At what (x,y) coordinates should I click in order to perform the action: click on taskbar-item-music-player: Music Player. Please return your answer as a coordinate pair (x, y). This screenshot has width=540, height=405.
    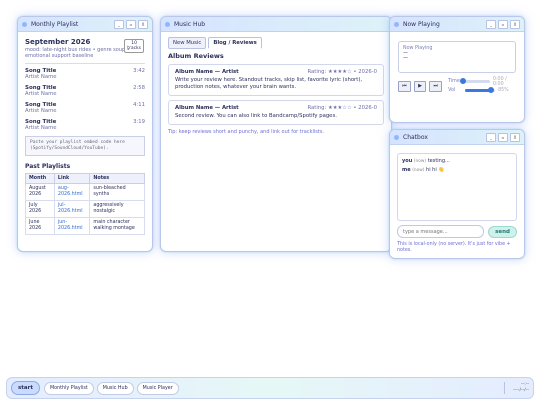
    Looking at the image, I should click on (157, 388).